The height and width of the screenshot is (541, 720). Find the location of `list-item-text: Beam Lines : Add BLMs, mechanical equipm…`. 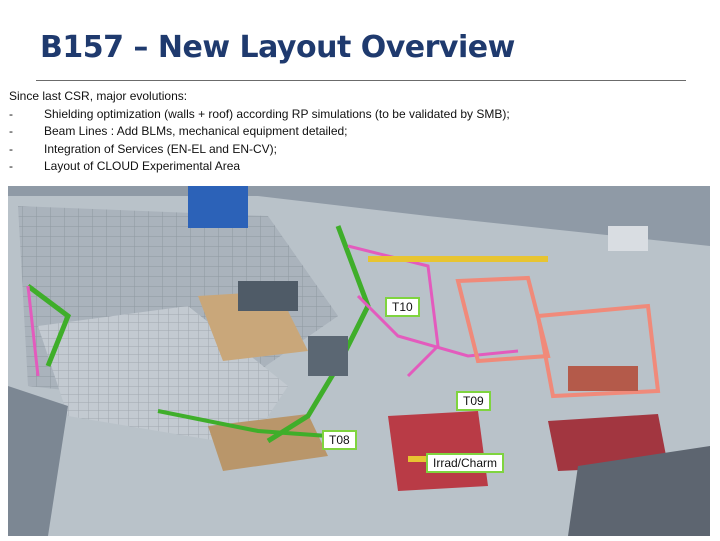

list-item-text: Beam Lines : Add BLMs, mechanical equipm… is located at coordinates (196, 131).